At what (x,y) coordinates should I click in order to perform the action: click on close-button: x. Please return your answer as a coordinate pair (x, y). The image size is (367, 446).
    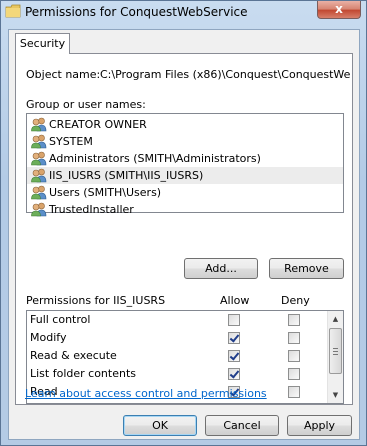
    Looking at the image, I should click on (339, 10).